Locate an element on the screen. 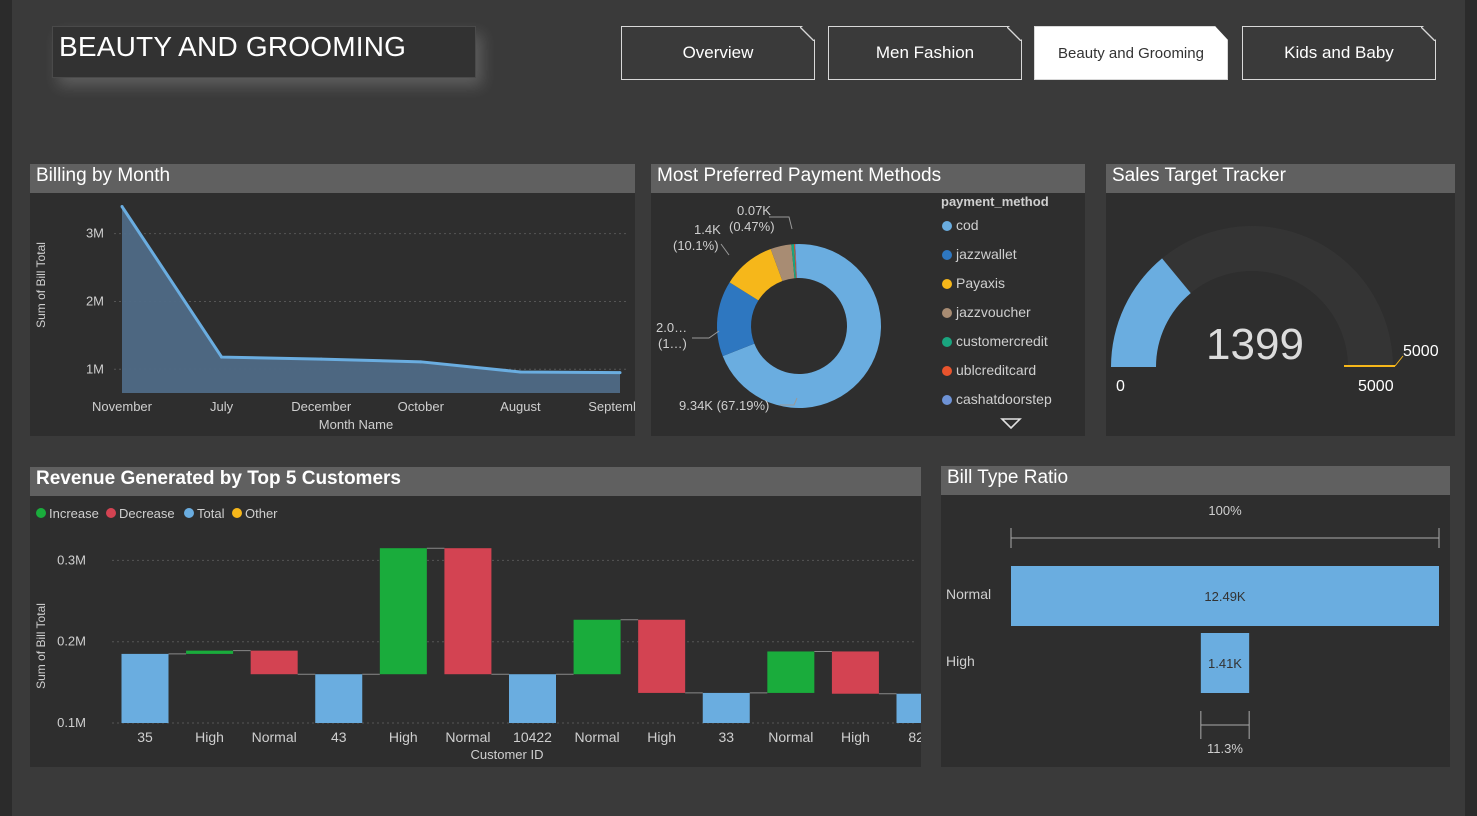 This screenshot has width=1477, height=816. funnel-bottom-percent-label: 11.3% is located at coordinates (1225, 748).